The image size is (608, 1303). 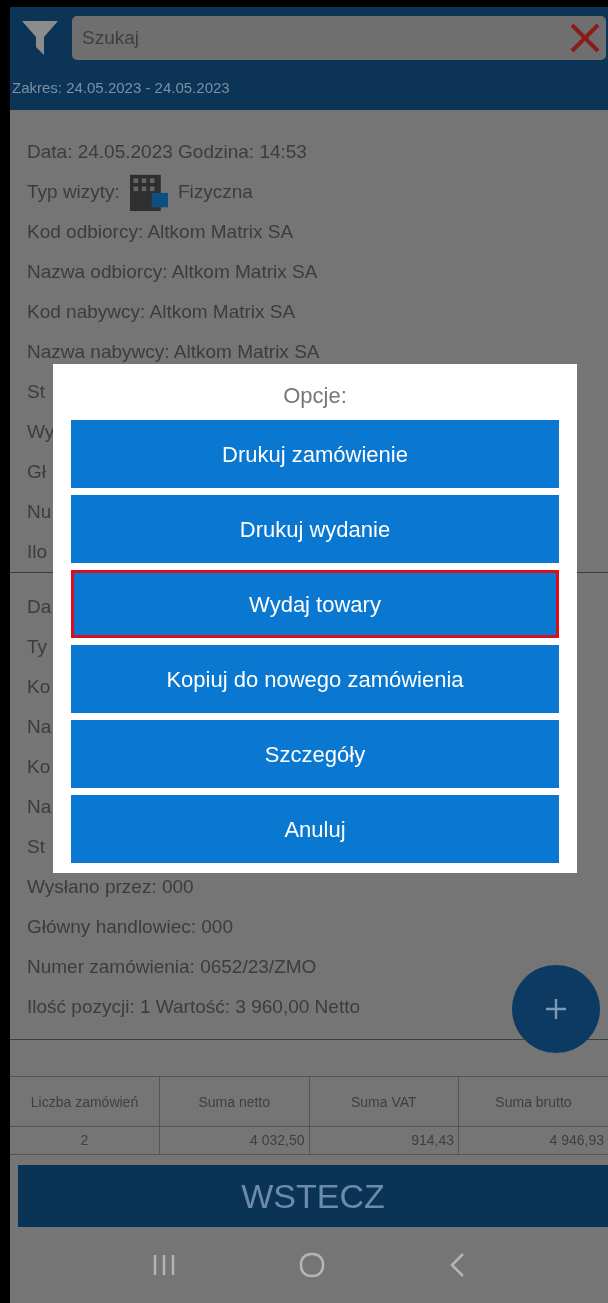 I want to click on order-detail: Główny handlowiec: 000, so click(x=130, y=926).